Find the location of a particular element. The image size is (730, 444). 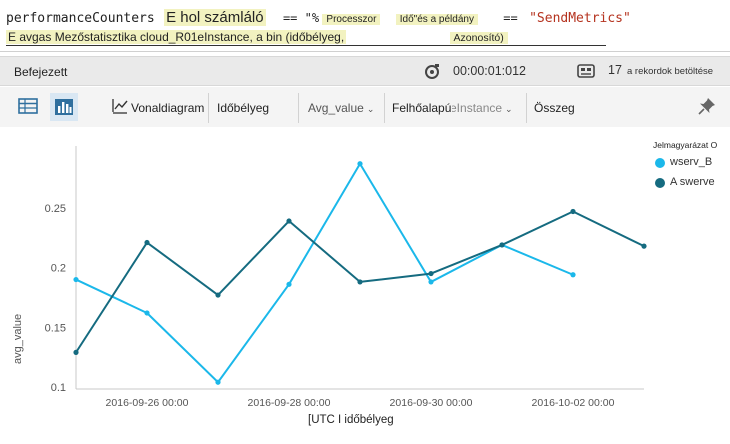

legend-label: wserv_B is located at coordinates (691, 162).